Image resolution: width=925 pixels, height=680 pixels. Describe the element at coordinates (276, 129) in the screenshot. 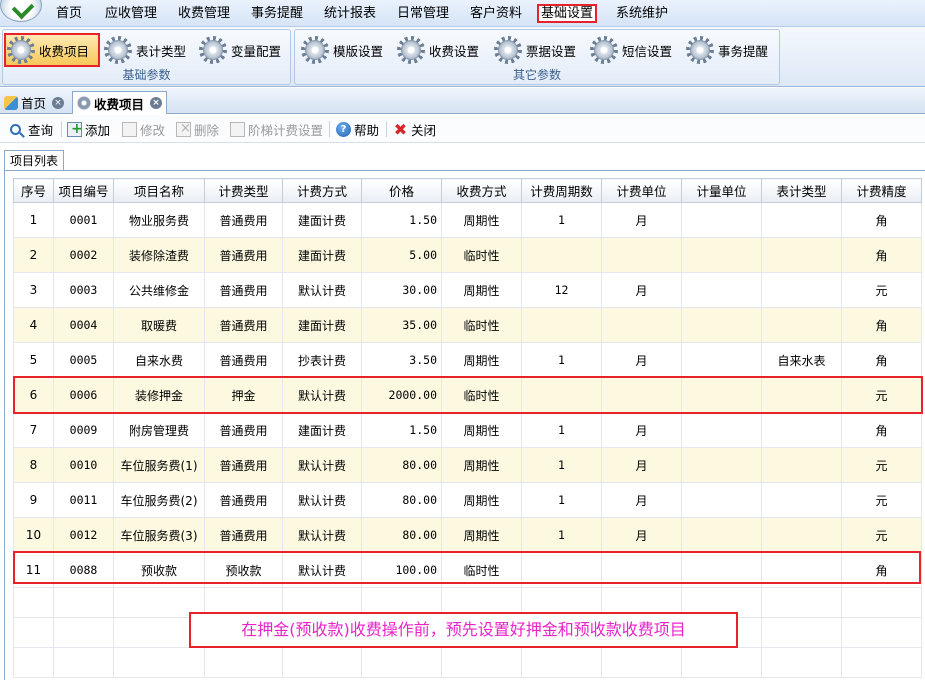

I see `tier-billing-button: 阶梯计费设置` at that location.